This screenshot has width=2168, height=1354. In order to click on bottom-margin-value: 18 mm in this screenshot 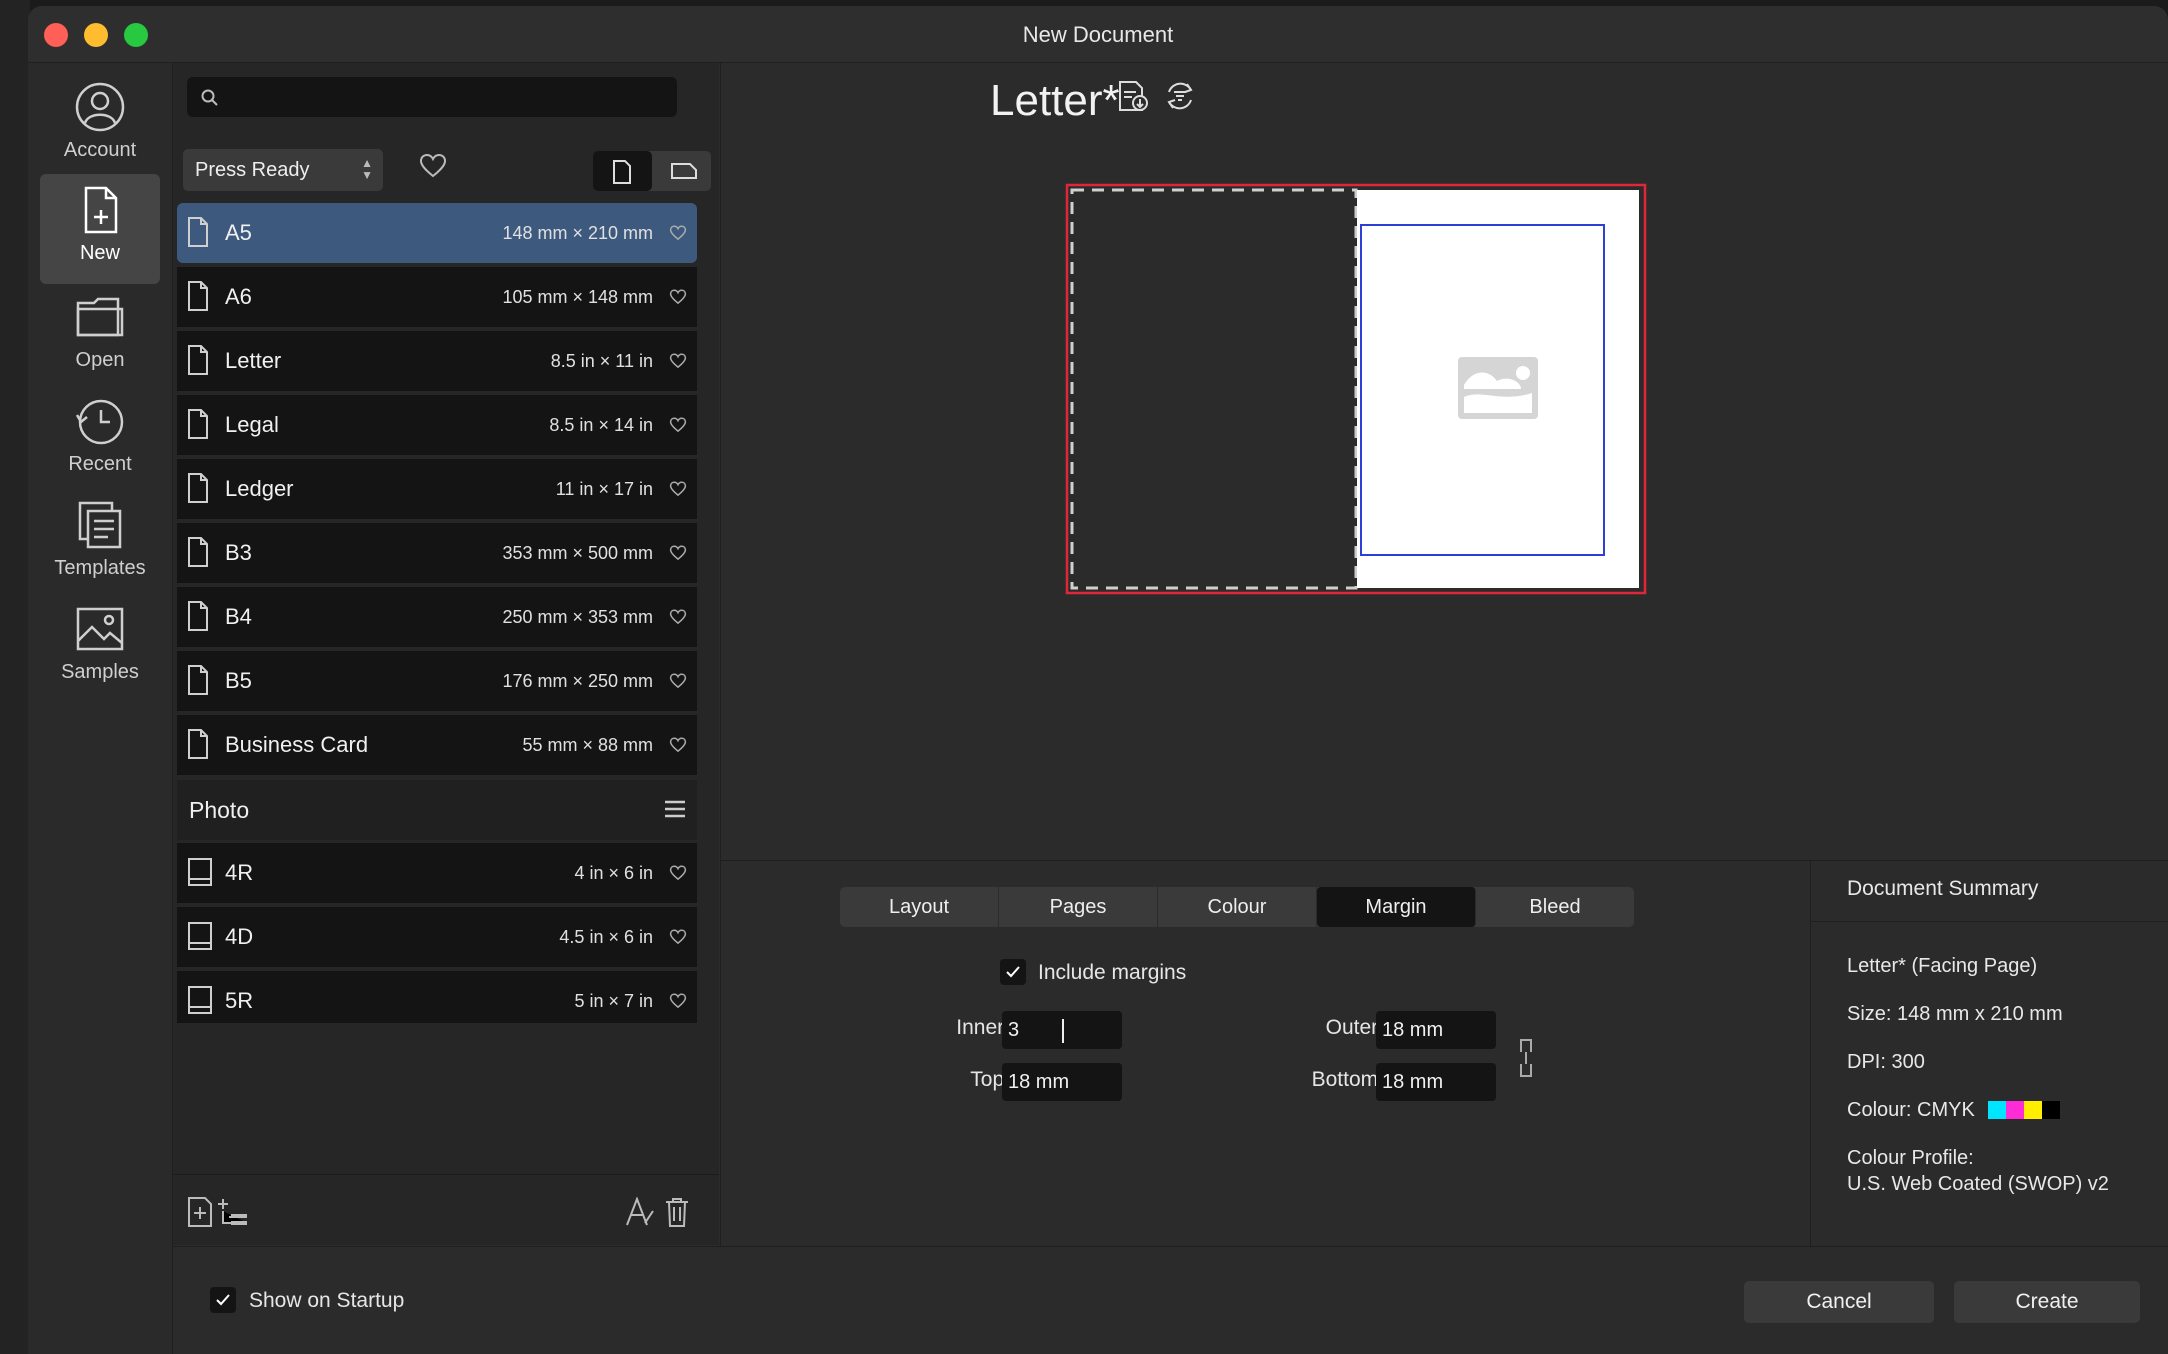, I will do `click(1413, 1082)`.